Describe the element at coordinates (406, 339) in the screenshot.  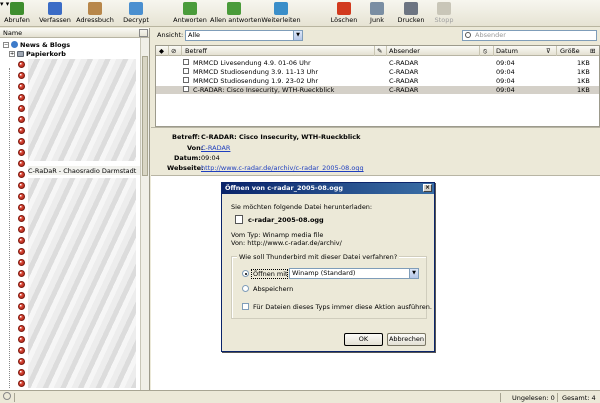
I see `cancel-button: Abbrechen` at that location.